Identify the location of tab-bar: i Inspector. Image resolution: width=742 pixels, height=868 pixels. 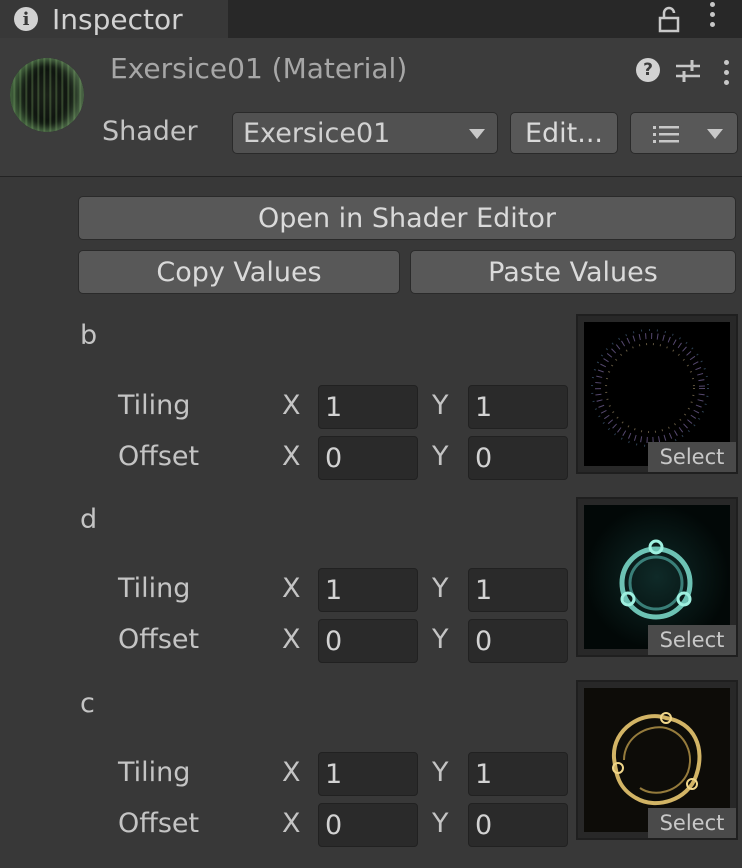
(371, 19).